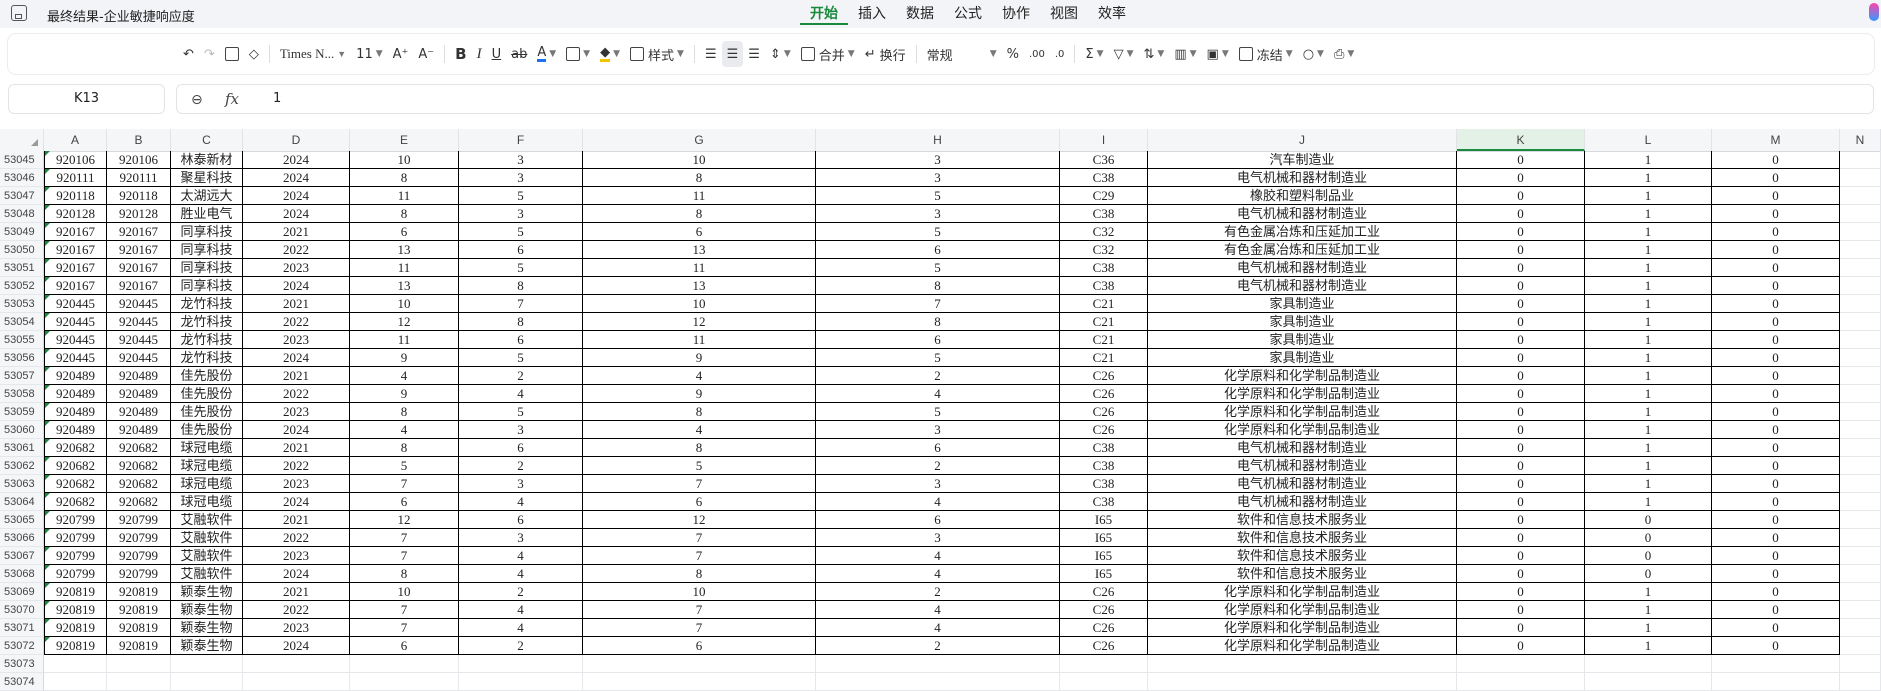  I want to click on table-cell: 11, so click(699, 268).